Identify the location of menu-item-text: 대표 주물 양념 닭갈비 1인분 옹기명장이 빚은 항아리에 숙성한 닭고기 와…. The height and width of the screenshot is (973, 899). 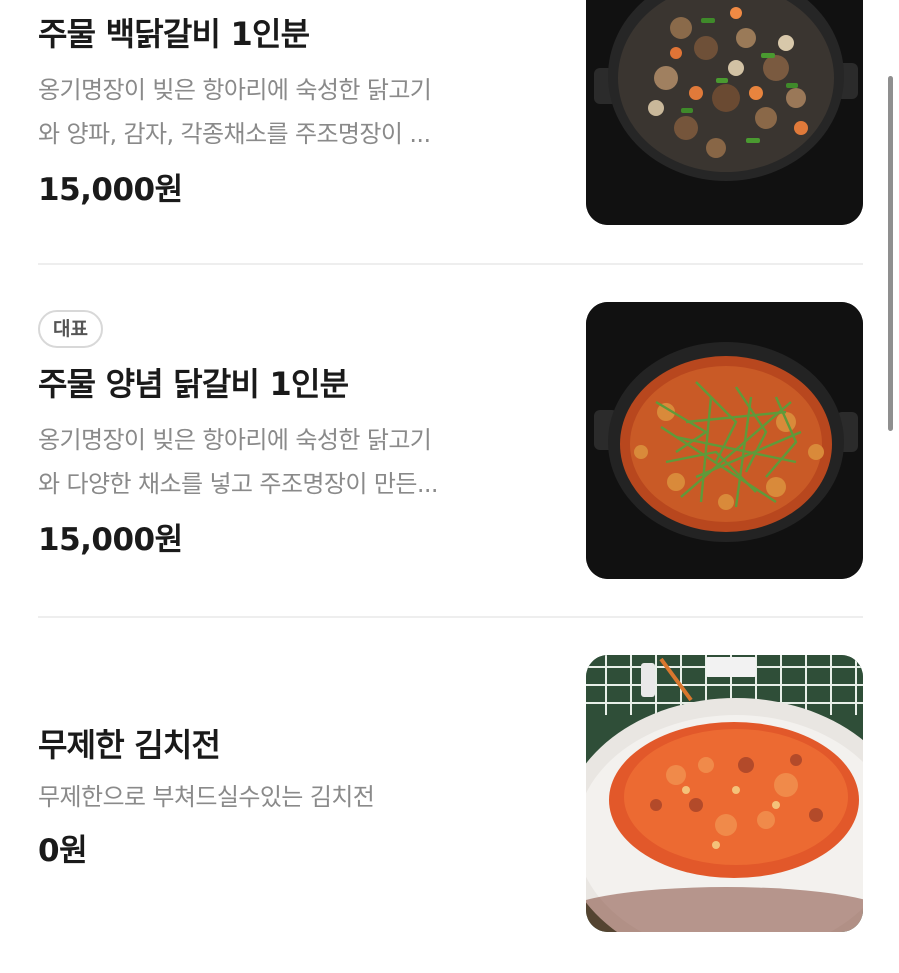
(293, 435).